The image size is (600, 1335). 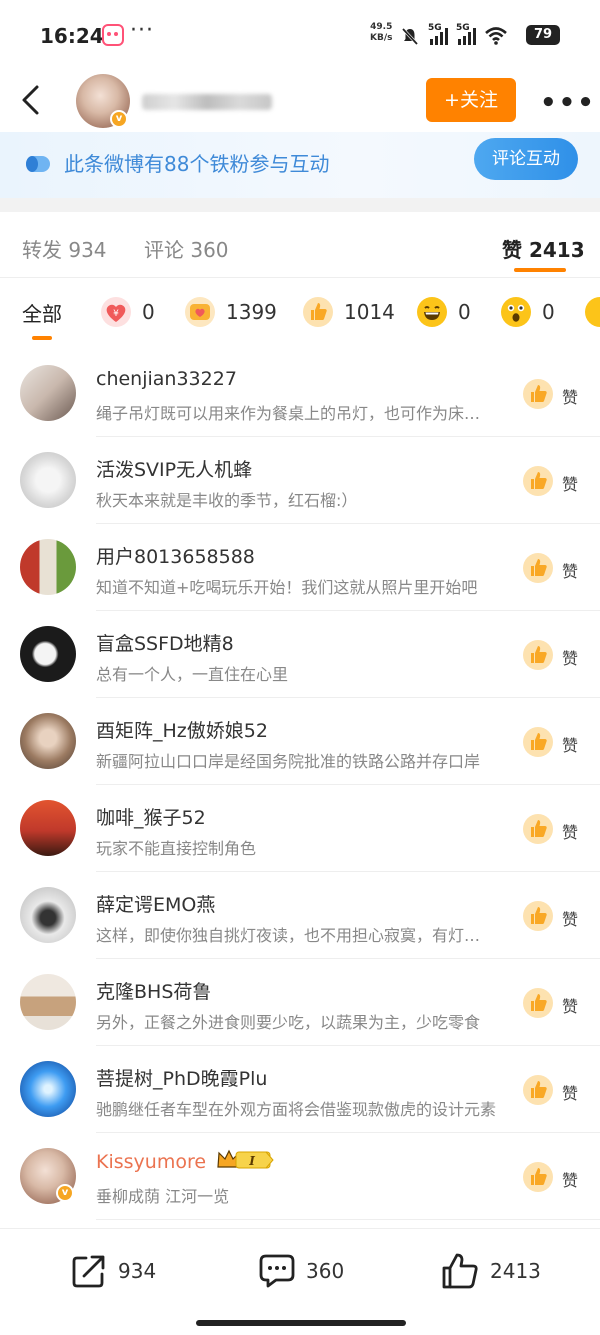 What do you see at coordinates (230, 312) in the screenshot?
I see `reaction-filter-heart-card: 1399` at bounding box center [230, 312].